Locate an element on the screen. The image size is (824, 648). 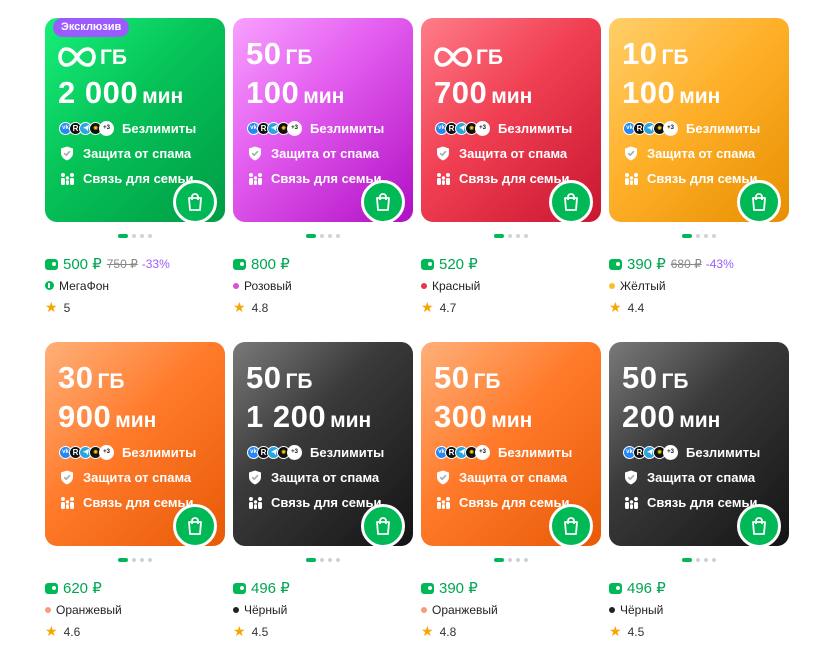
tariff-product: ∞ГБ 700мин vk R ✺ +3 Безлимиты is located at coordinates (511, 167).